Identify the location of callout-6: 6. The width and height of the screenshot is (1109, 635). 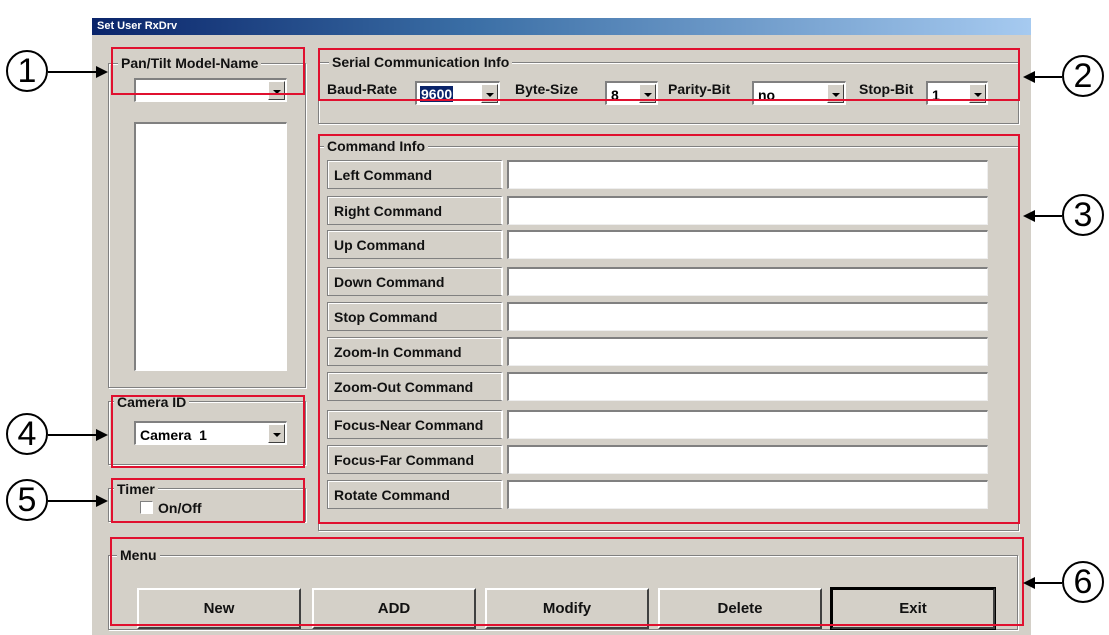
(1083, 582).